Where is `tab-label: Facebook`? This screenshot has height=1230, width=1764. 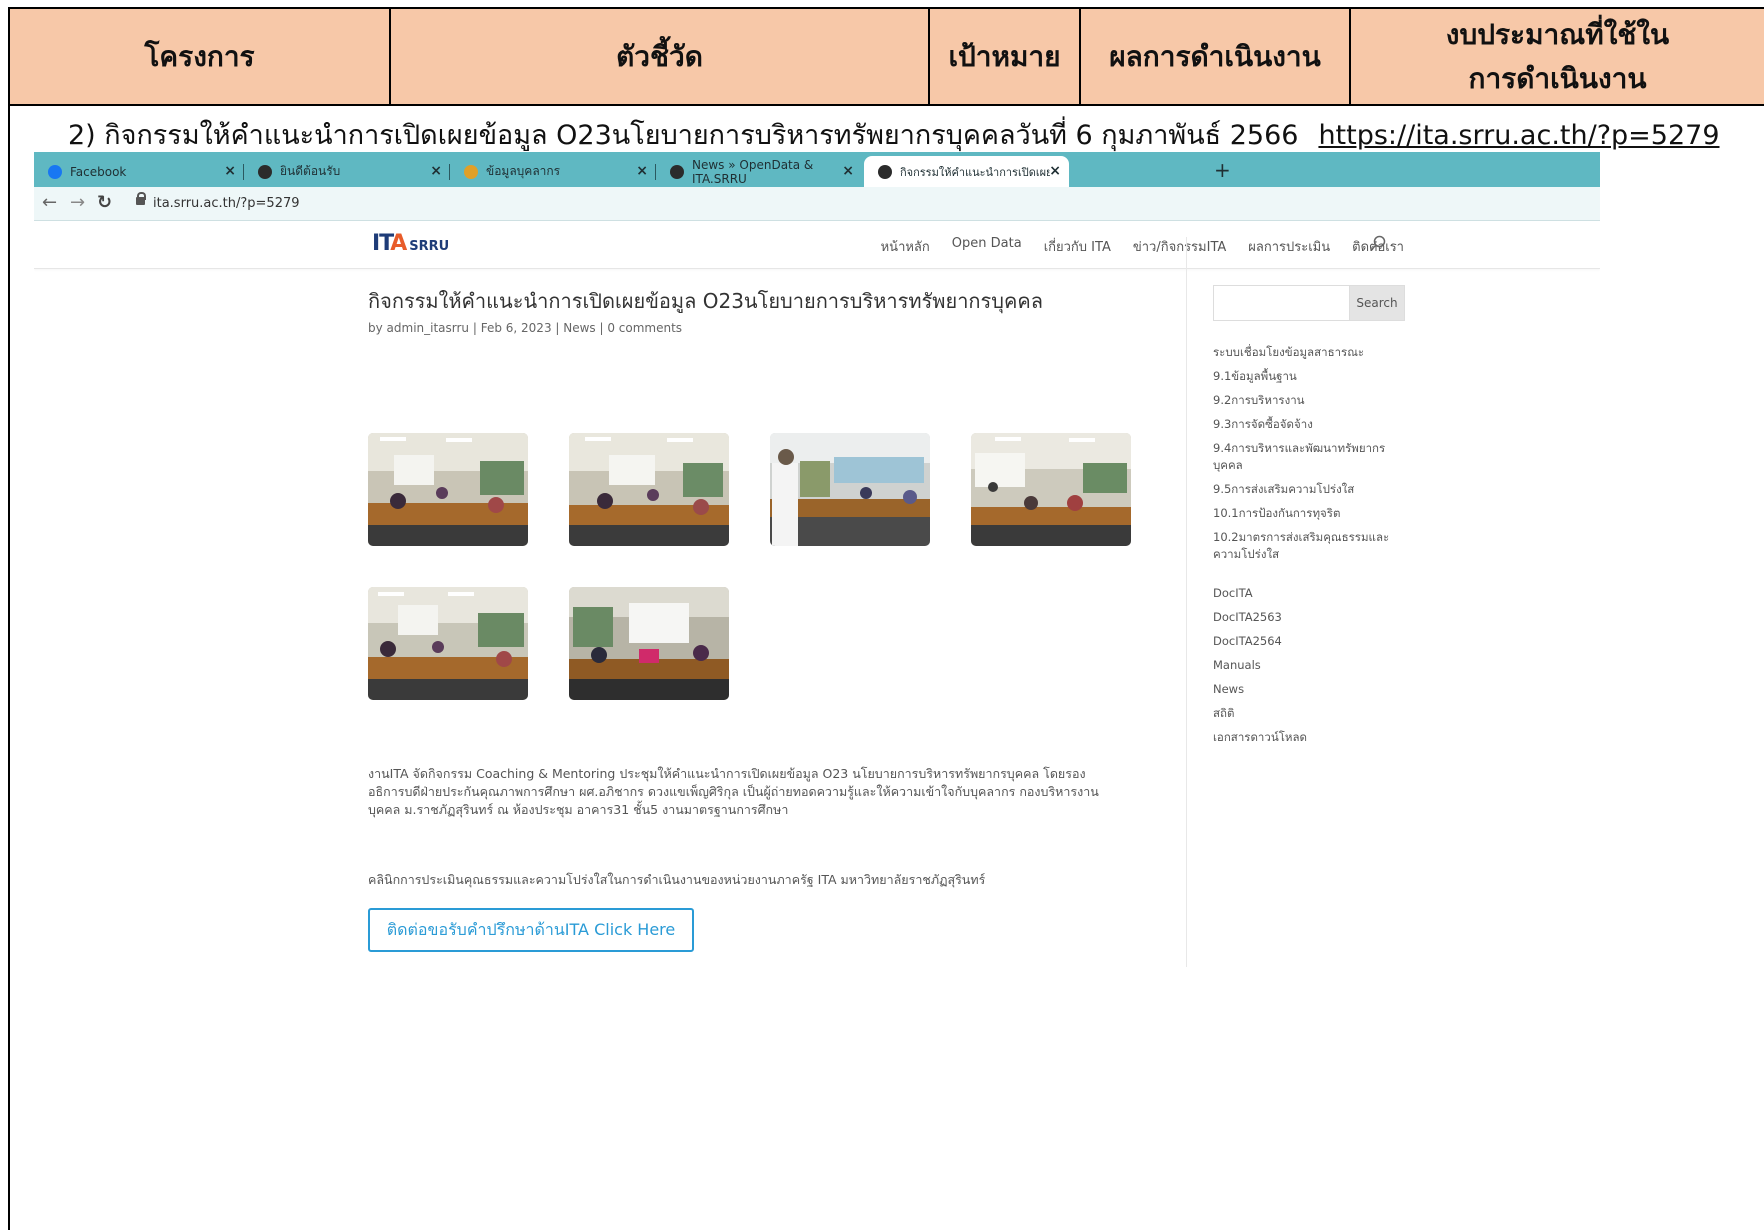 tab-label: Facebook is located at coordinates (98, 171).